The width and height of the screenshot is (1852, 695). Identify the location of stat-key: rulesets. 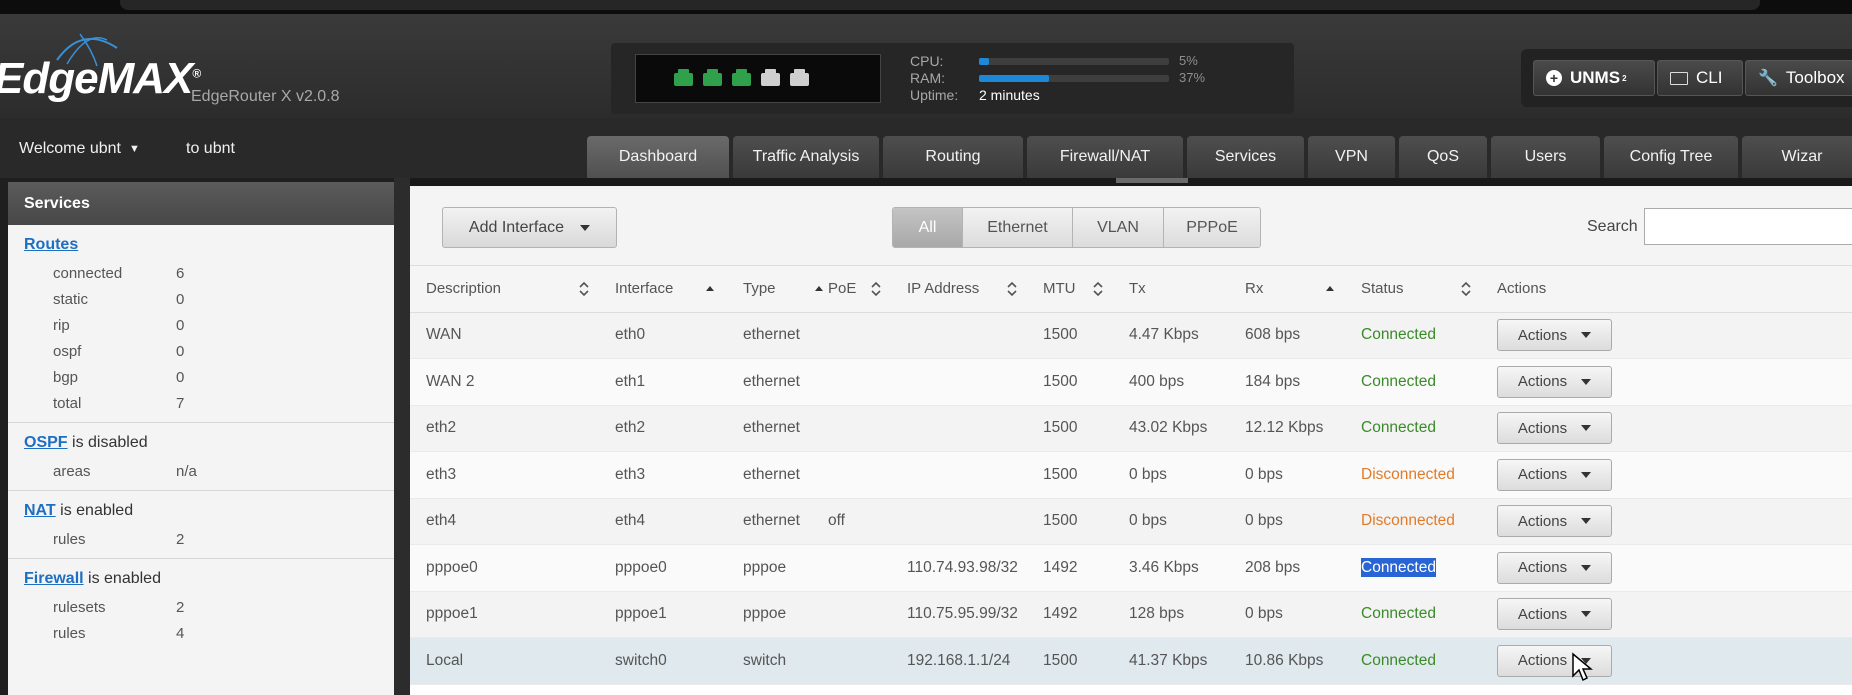
(79, 607).